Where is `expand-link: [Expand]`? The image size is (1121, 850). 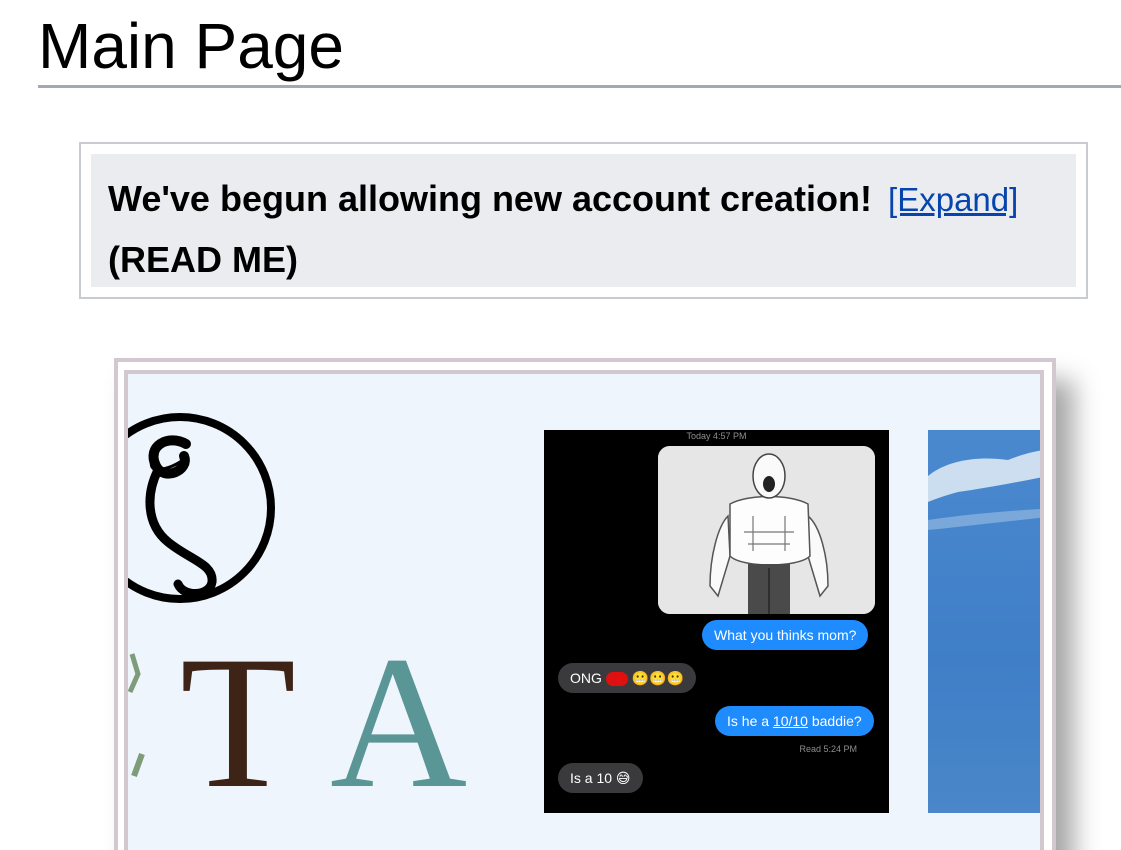
expand-link: [Expand] is located at coordinates (953, 199).